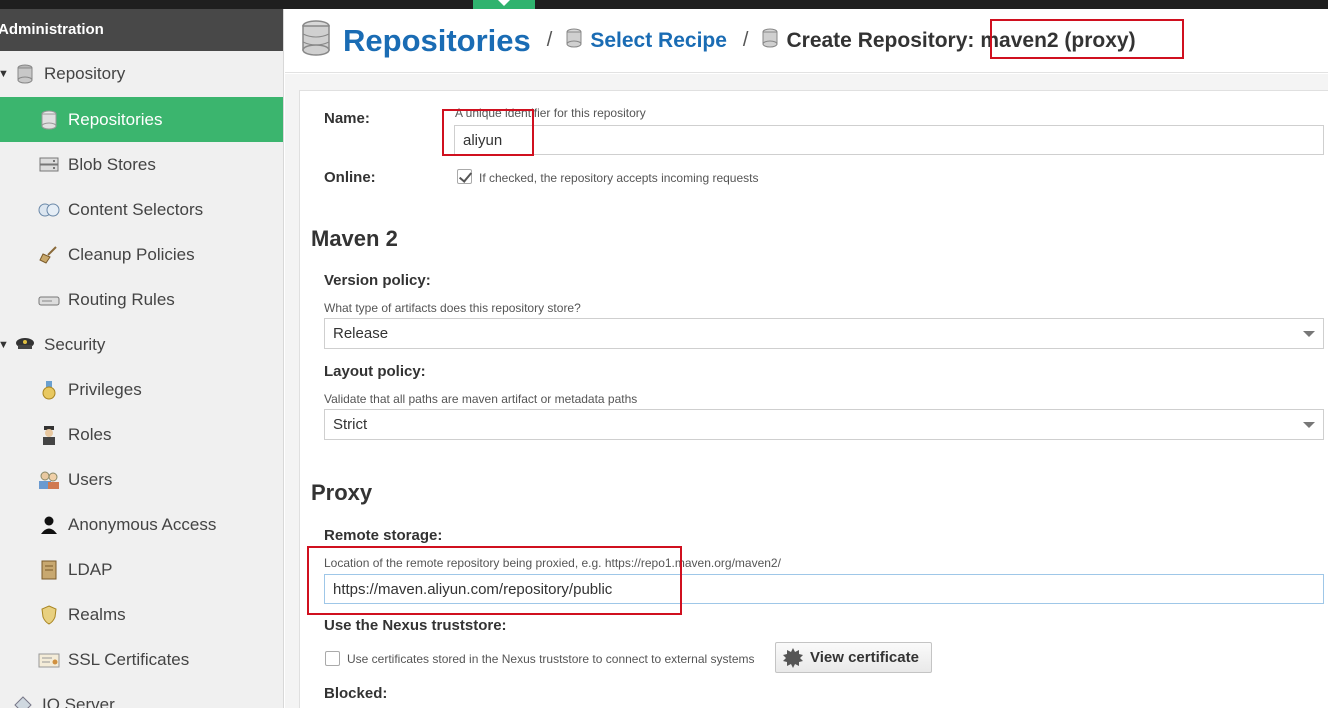 The width and height of the screenshot is (1328, 708). Describe the element at coordinates (141, 569) in the screenshot. I see `sidebar-item-ldap: LDAP` at that location.